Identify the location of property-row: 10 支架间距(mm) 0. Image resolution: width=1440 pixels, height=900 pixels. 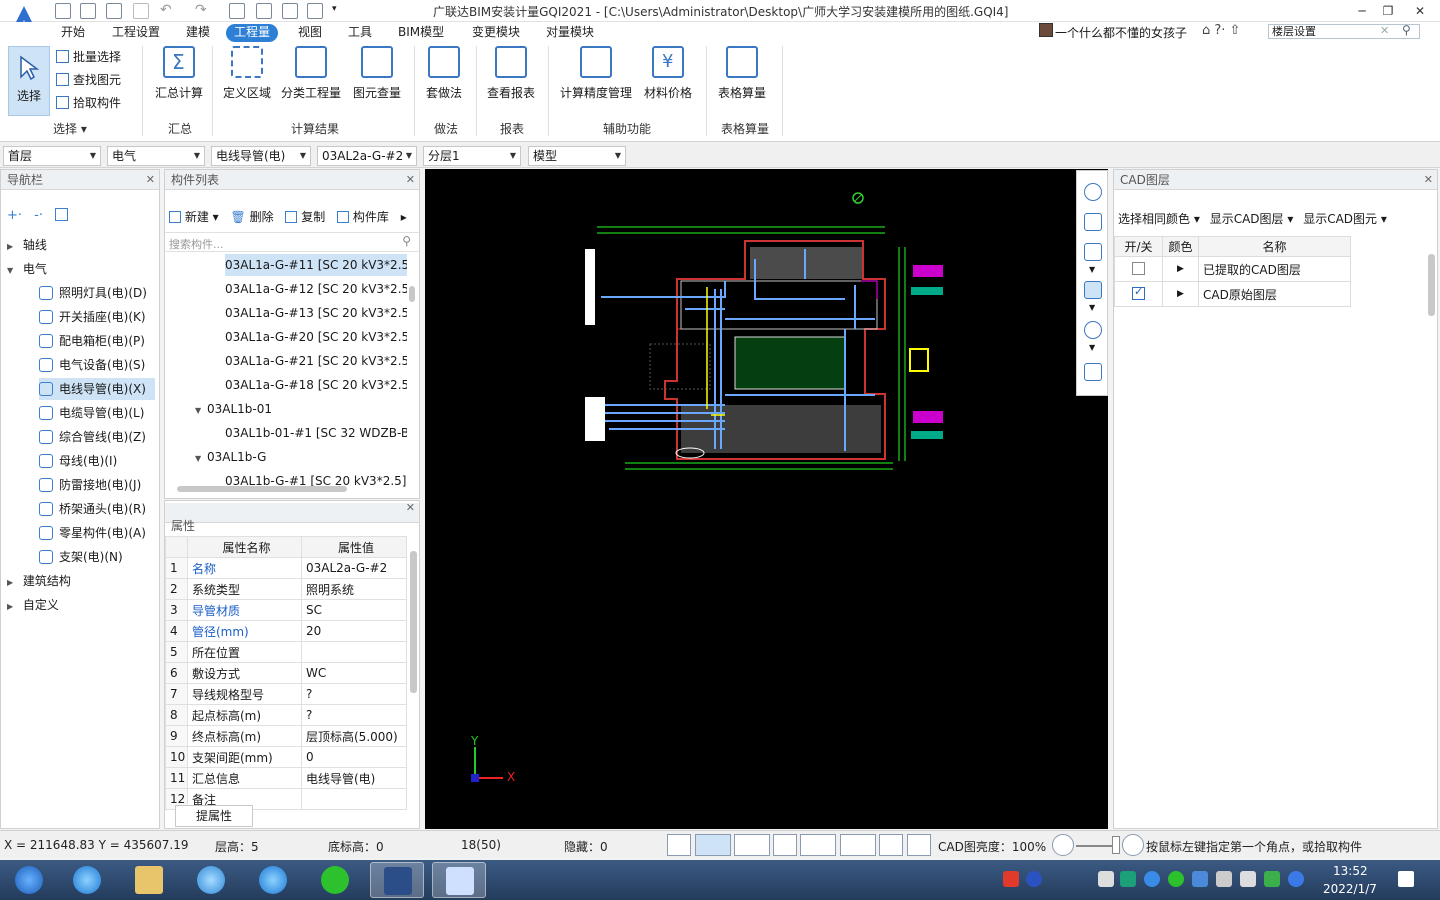
(286, 757).